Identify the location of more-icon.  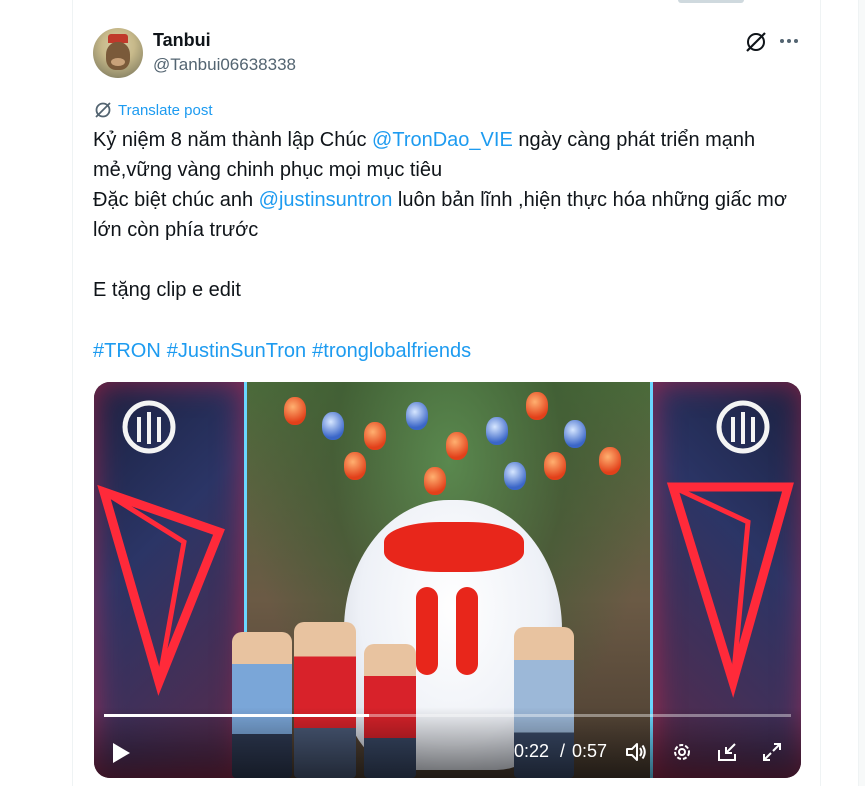
(789, 41).